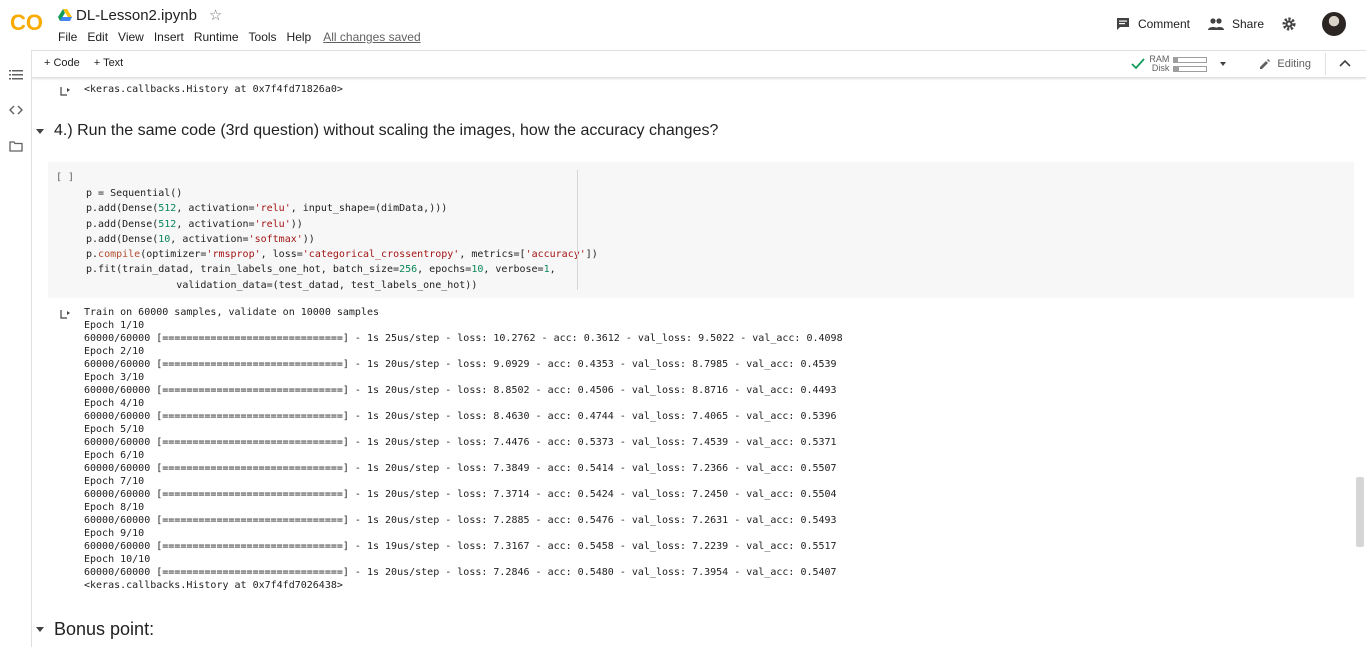  I want to click on folder-icon, so click(16, 146).